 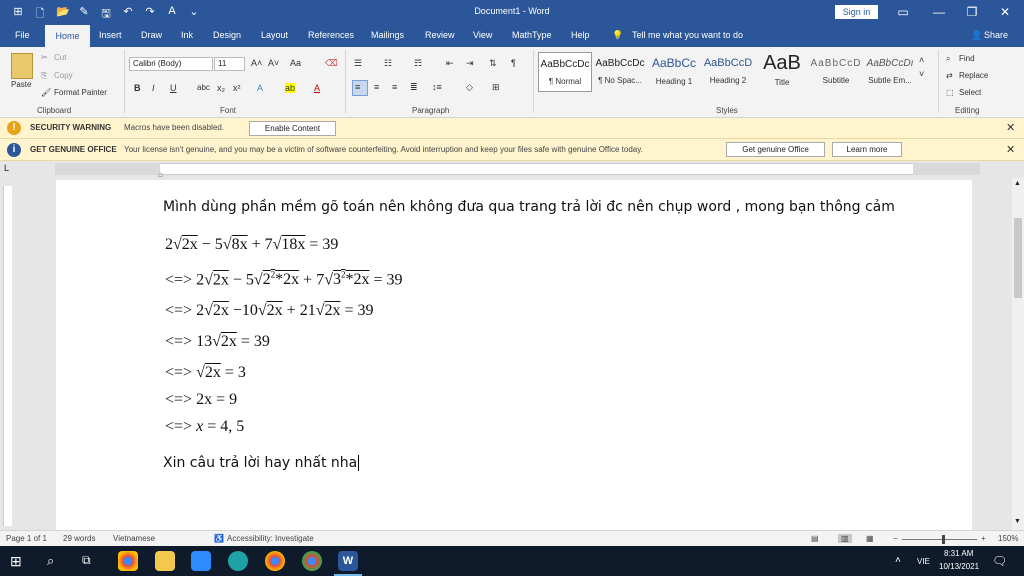 I want to click on font-color-icon: A, so click(x=317, y=88).